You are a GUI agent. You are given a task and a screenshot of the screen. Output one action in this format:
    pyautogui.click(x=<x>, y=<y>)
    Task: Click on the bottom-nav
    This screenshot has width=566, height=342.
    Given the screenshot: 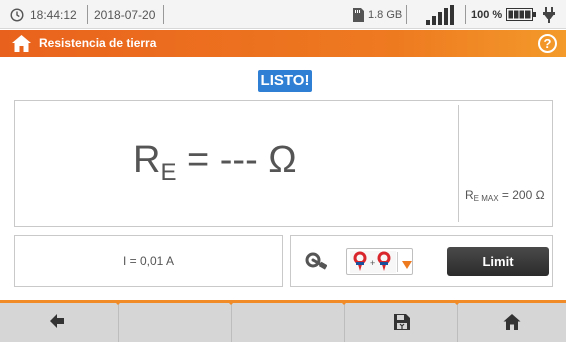 What is the action you would take?
    pyautogui.click(x=283, y=321)
    